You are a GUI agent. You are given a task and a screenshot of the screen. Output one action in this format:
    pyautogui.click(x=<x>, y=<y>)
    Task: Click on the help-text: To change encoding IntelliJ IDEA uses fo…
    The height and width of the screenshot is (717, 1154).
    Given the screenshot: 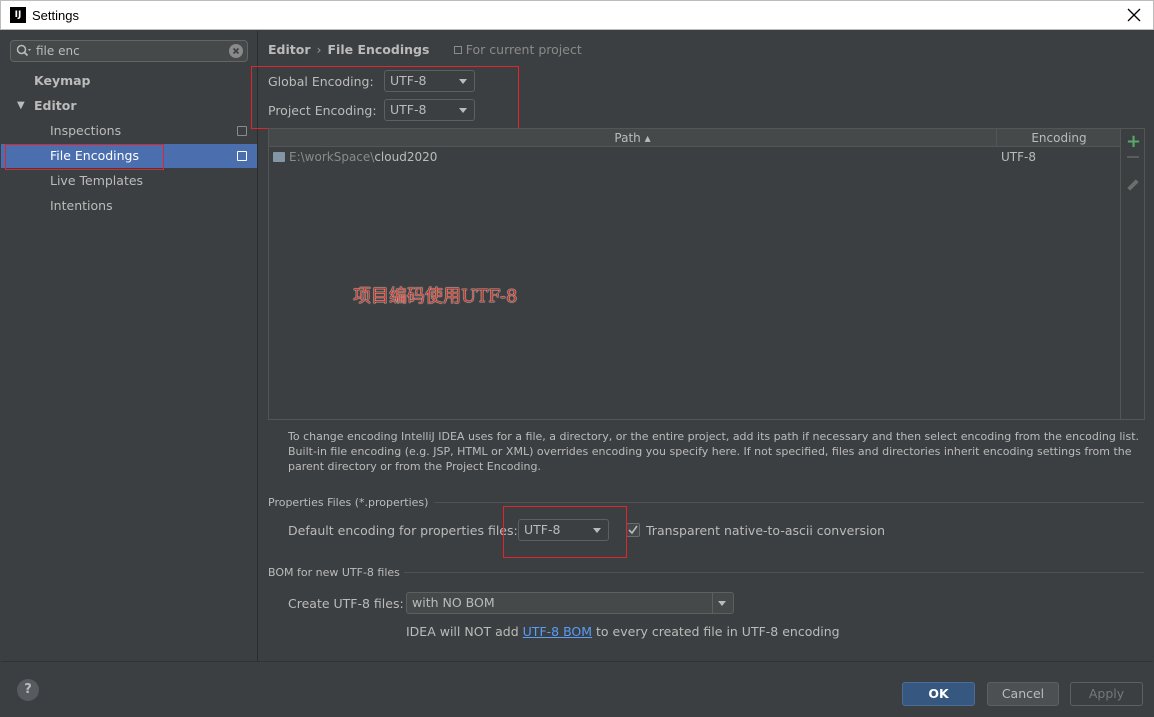 What is the action you would take?
    pyautogui.click(x=714, y=451)
    